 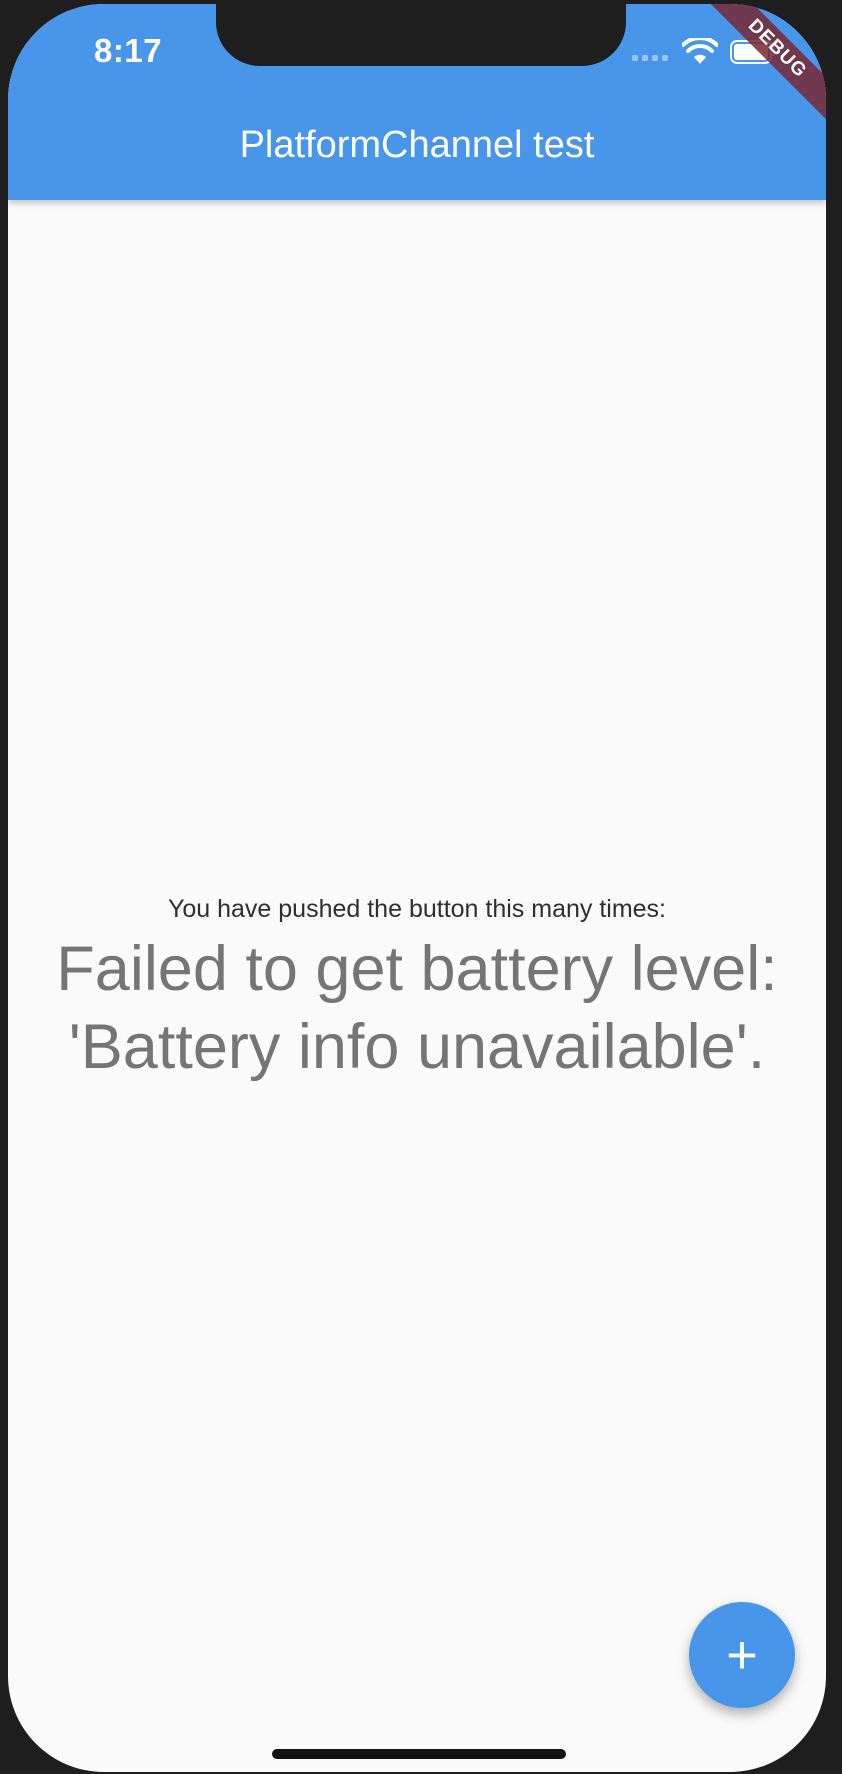 I want to click on wifi-icon, so click(x=700, y=51).